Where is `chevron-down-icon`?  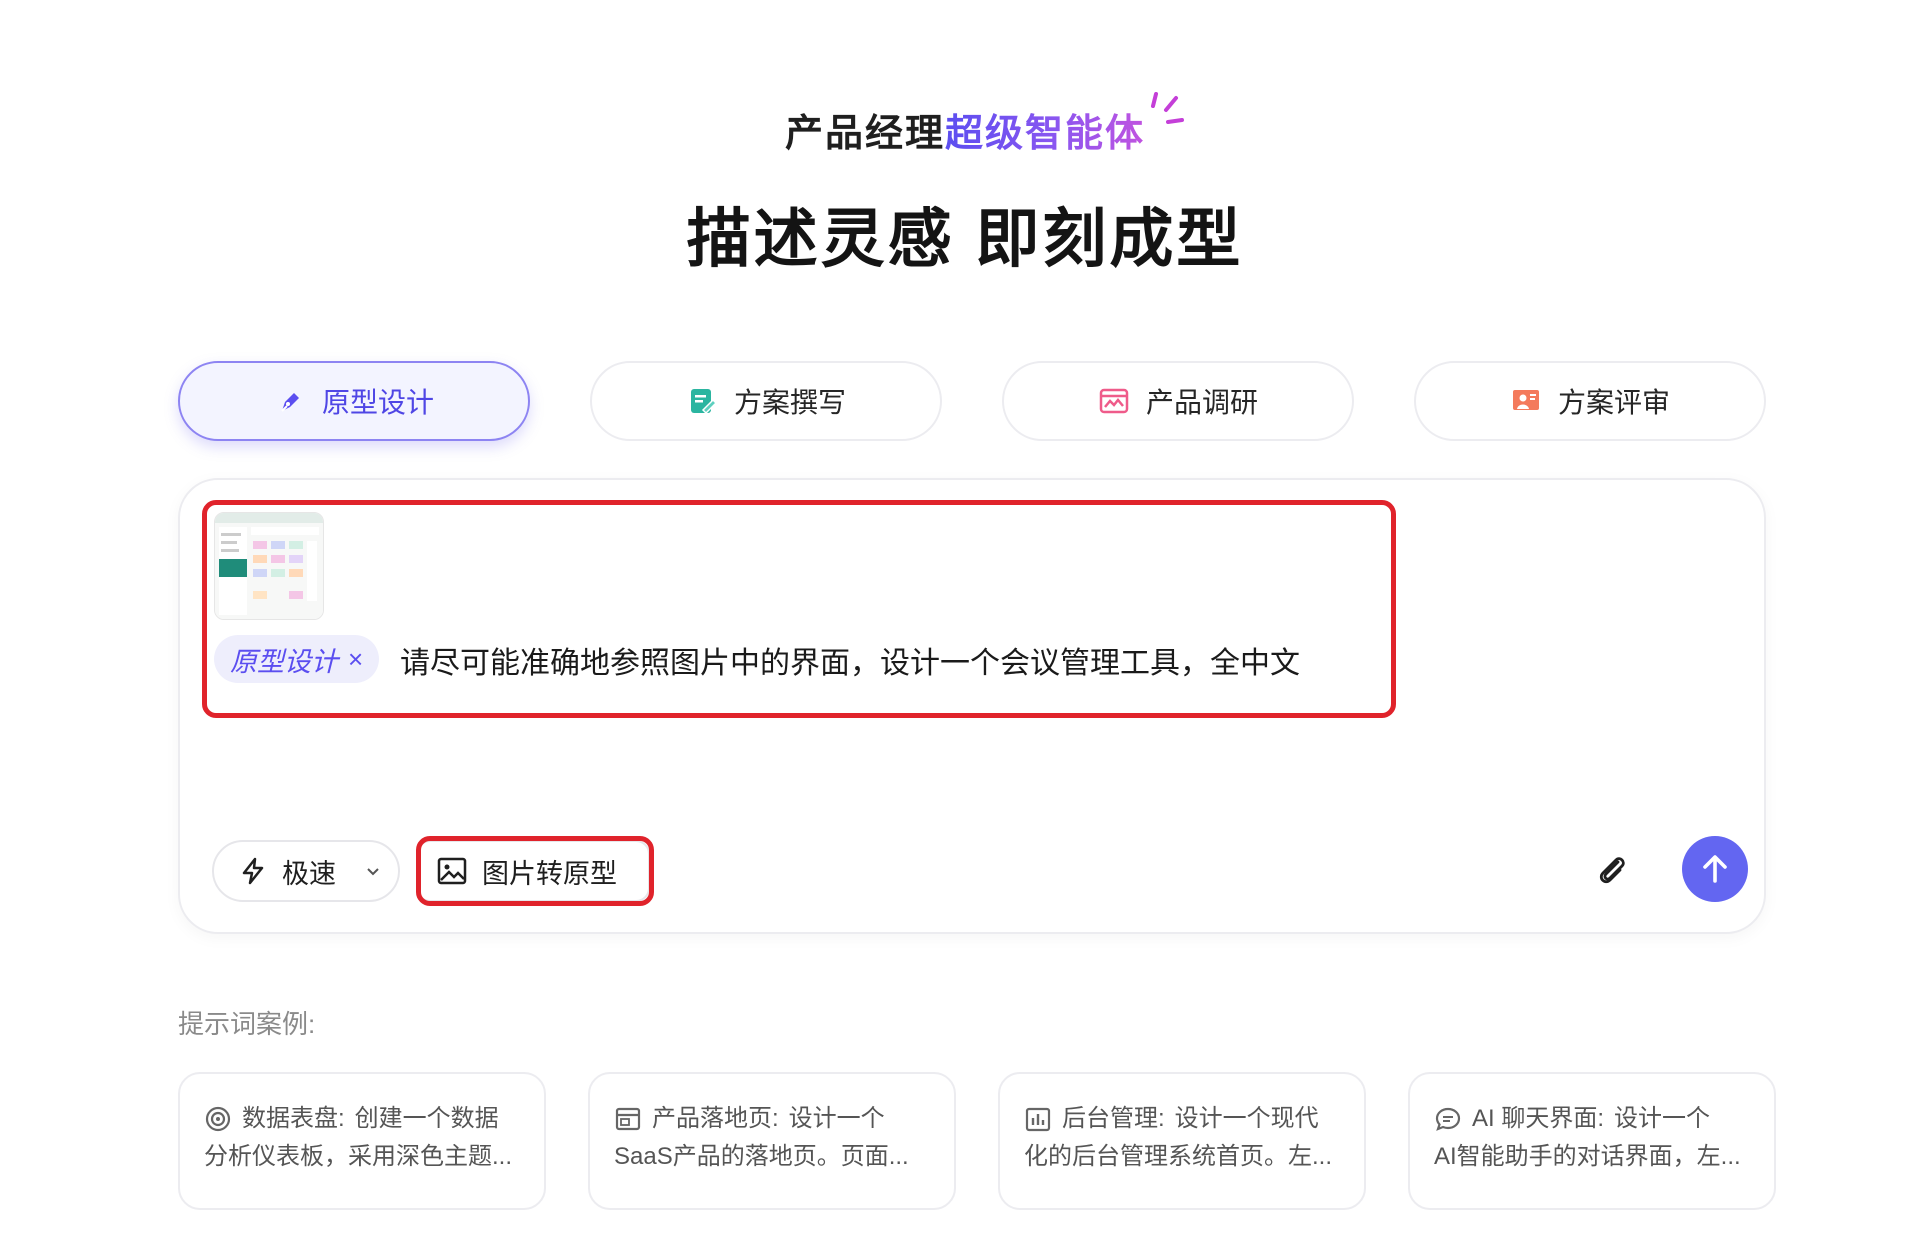 chevron-down-icon is located at coordinates (373, 872).